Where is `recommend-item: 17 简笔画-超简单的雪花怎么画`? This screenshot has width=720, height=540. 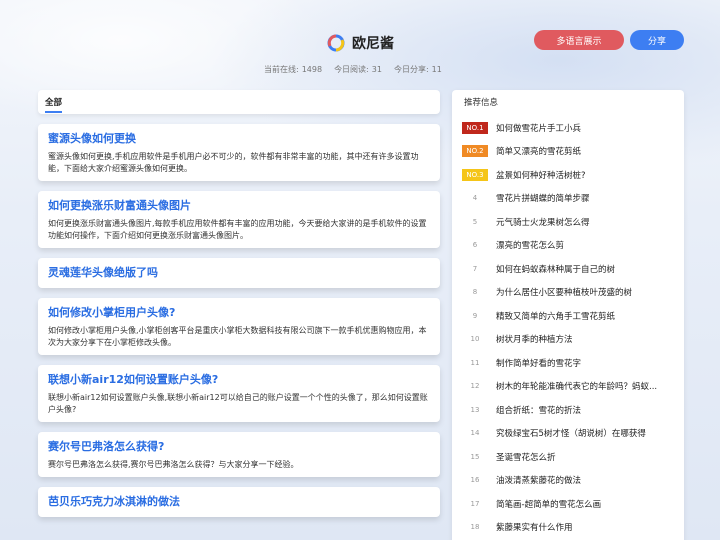 recommend-item: 17 简笔画-超简单的雪花怎么画 is located at coordinates (568, 504).